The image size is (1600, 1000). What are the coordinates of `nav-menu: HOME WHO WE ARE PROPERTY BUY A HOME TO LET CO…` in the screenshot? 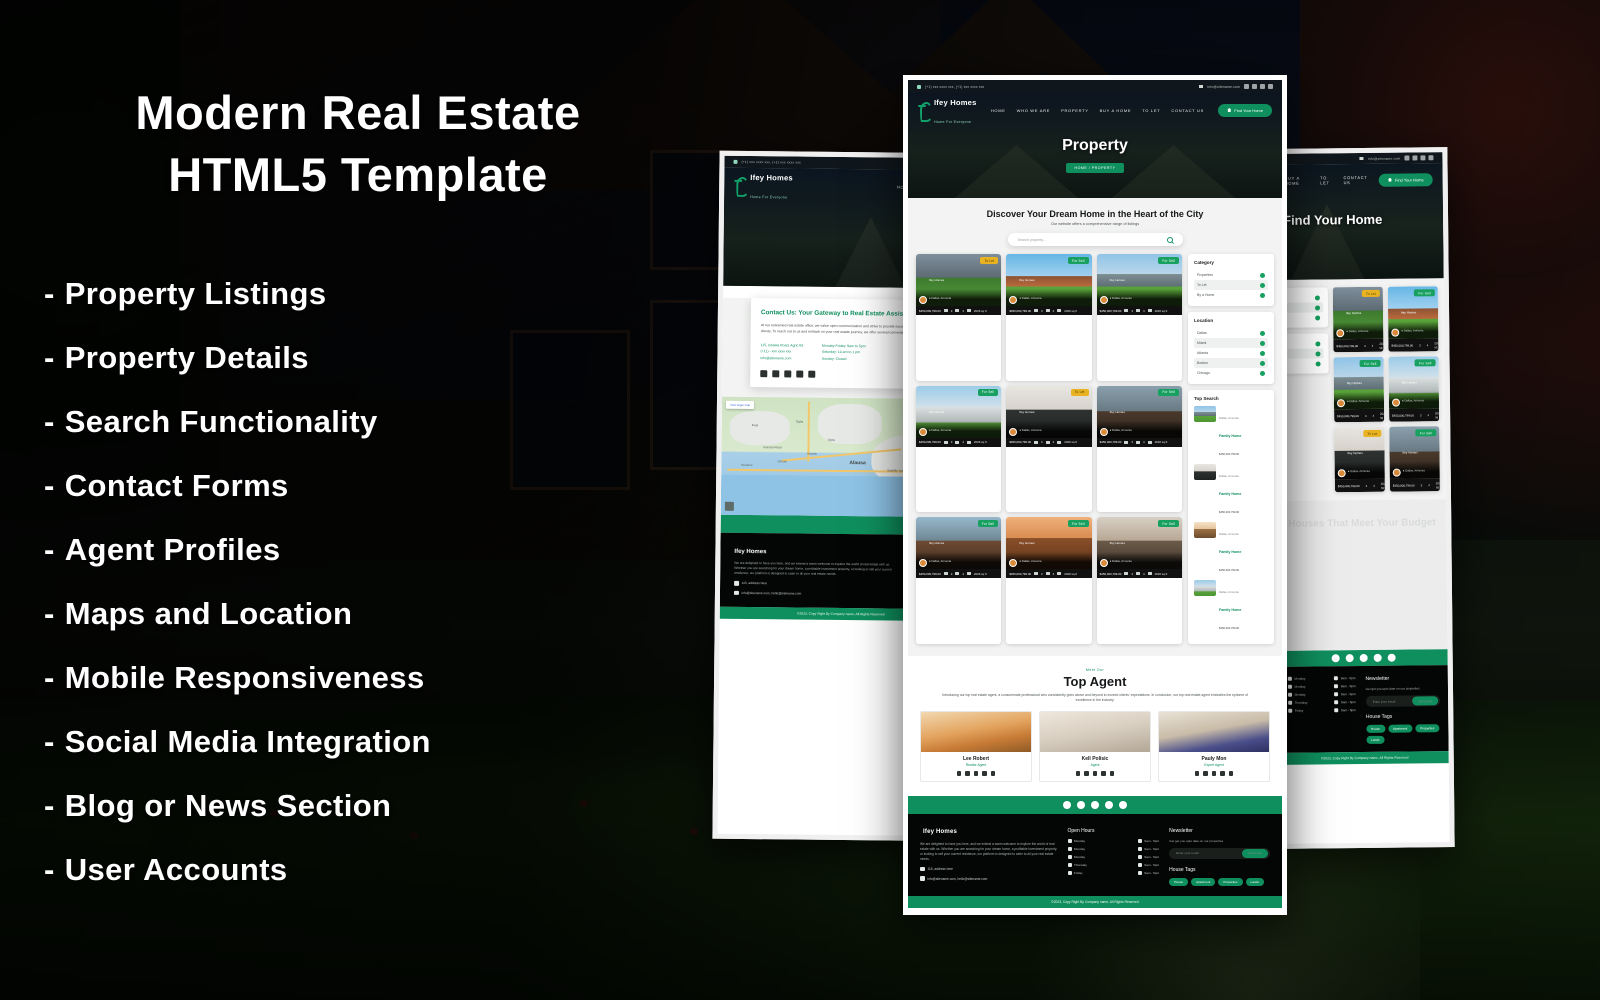 It's located at (1097, 110).